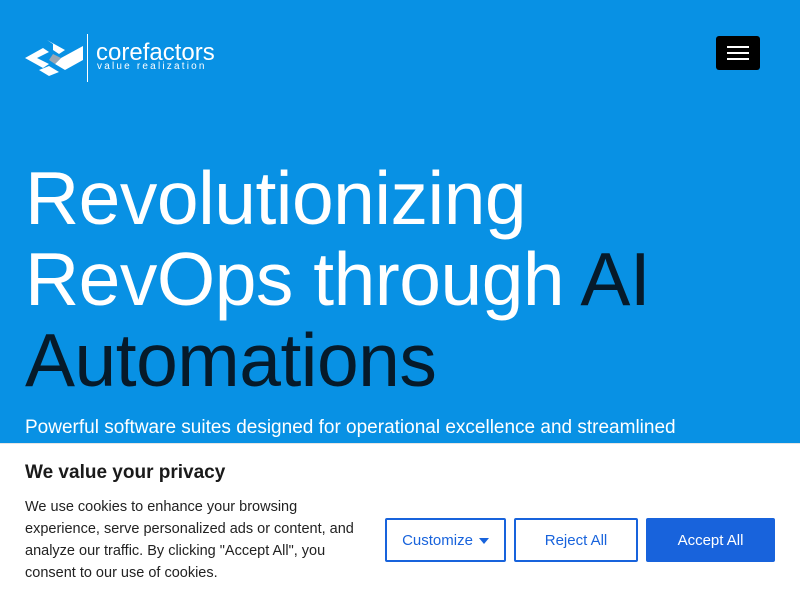 This screenshot has width=800, height=601. What do you see at coordinates (615, 279) in the screenshot?
I see `headline-ai: AI` at bounding box center [615, 279].